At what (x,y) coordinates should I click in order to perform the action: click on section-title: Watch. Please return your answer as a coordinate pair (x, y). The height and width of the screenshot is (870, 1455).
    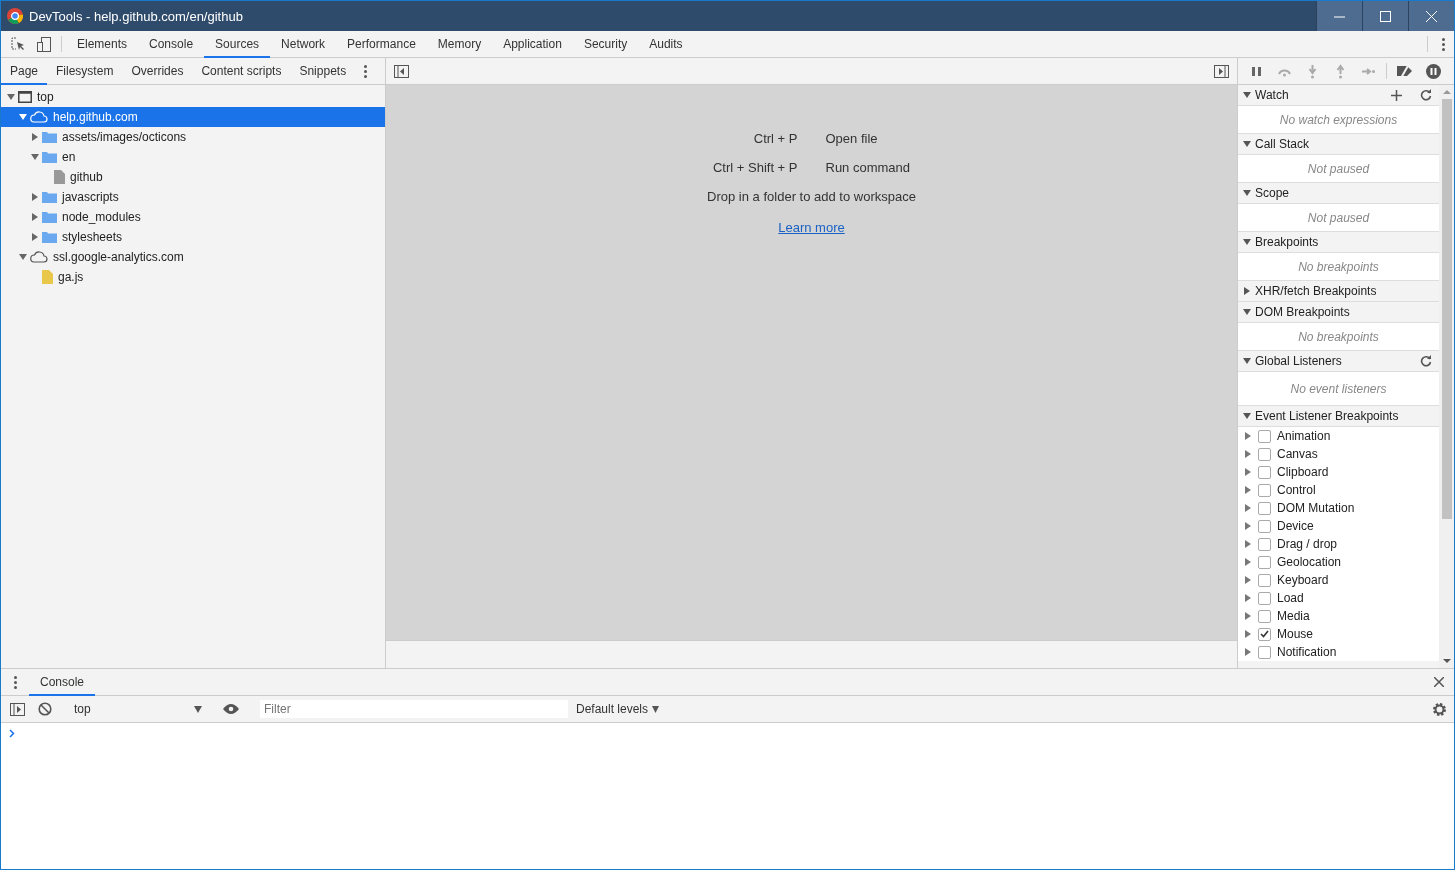
    Looking at the image, I should click on (1272, 95).